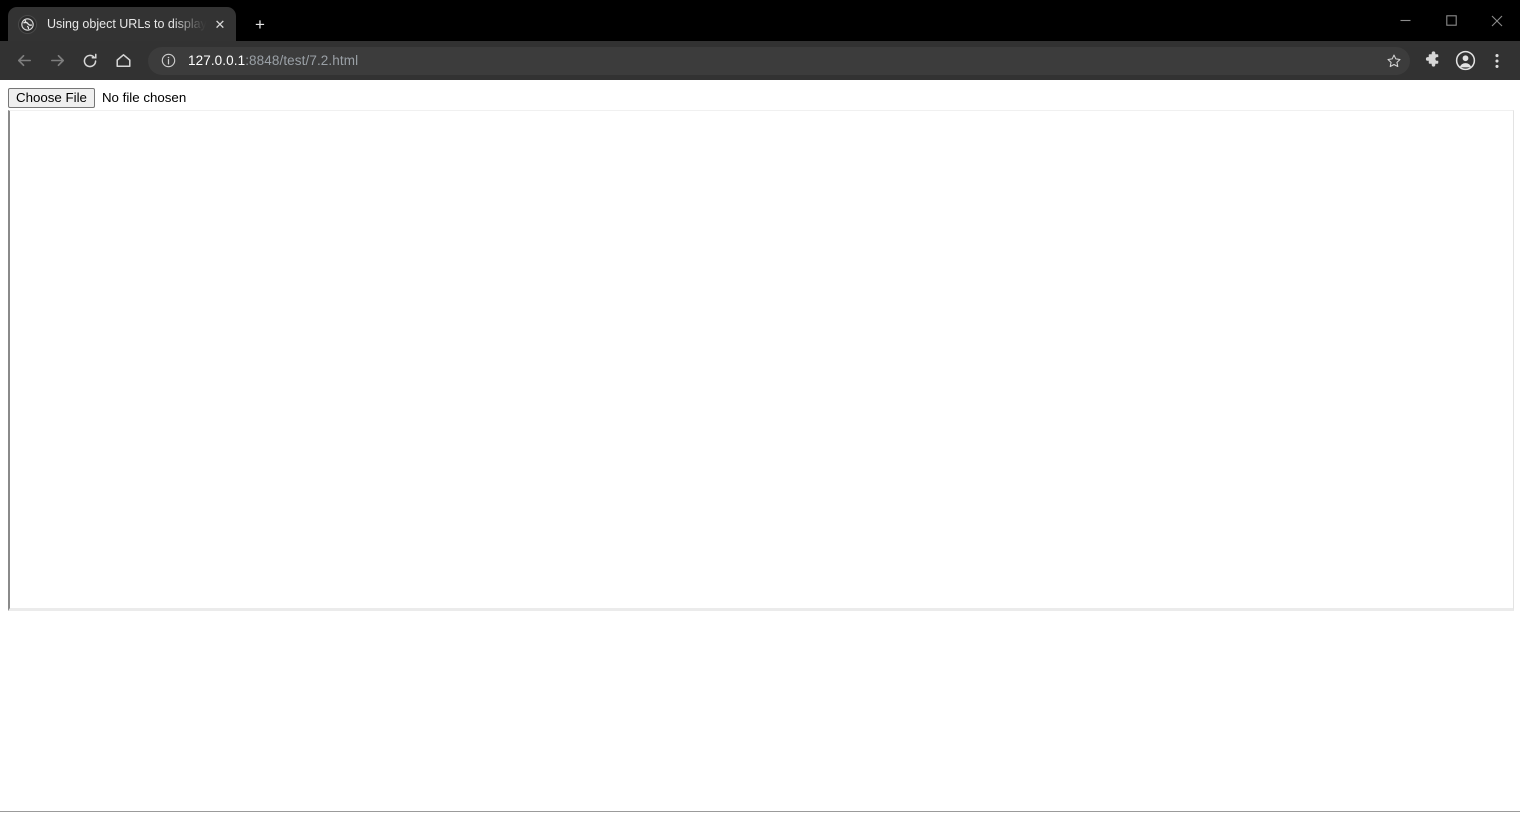  What do you see at coordinates (1405, 20) in the screenshot?
I see `minimize-button` at bounding box center [1405, 20].